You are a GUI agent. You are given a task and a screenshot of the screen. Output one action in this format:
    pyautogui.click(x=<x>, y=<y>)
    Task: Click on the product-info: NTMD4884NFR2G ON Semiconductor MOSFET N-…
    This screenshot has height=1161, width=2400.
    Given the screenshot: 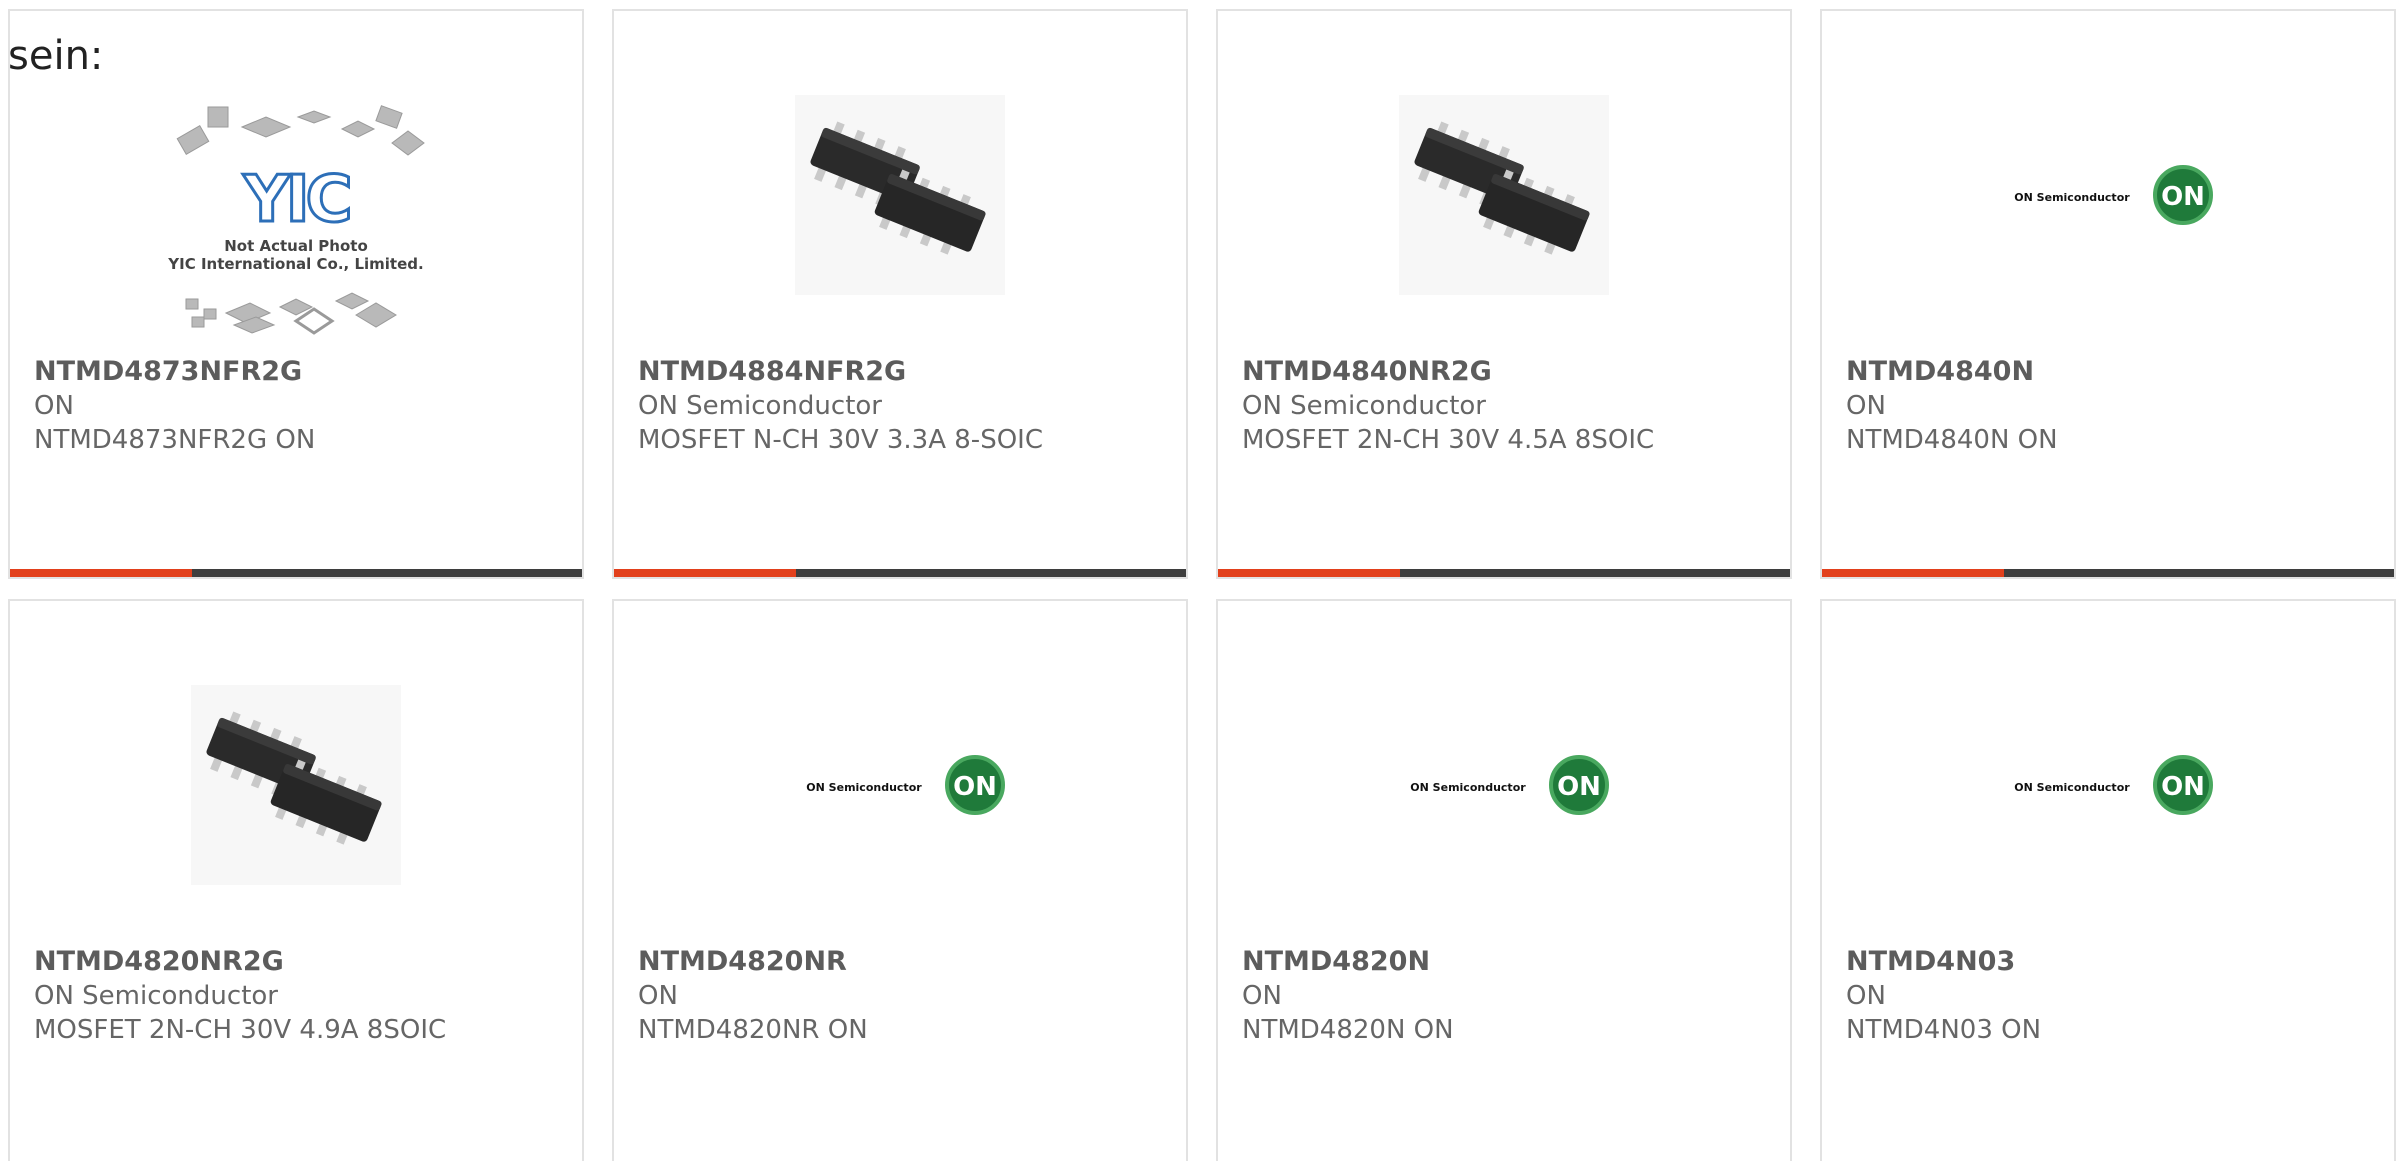 What is the action you would take?
    pyautogui.click(x=906, y=406)
    